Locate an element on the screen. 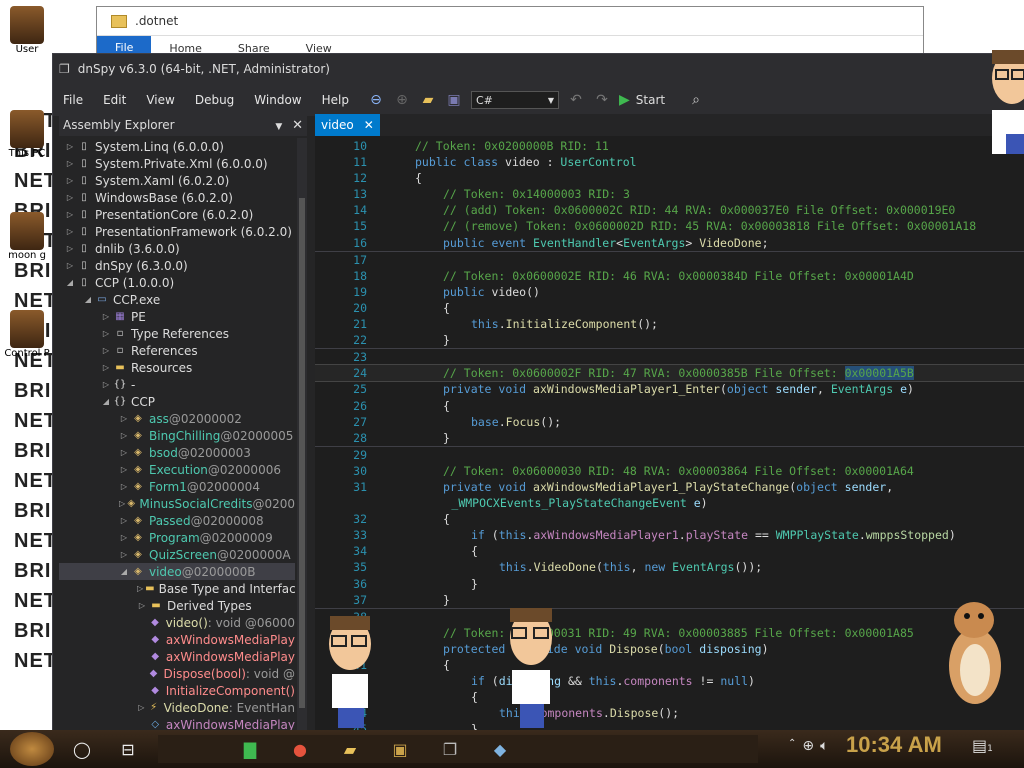 Image resolution: width=1024 pixels, height=768 pixels. undo-icon: ↶ is located at coordinates (576, 100).